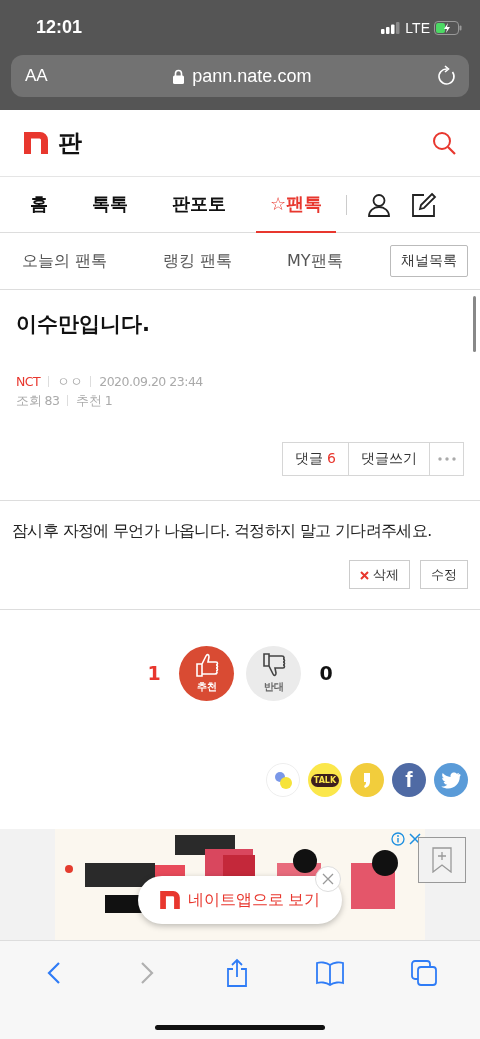 The image size is (480, 1039). I want to click on bookmark-icon, so click(442, 860).